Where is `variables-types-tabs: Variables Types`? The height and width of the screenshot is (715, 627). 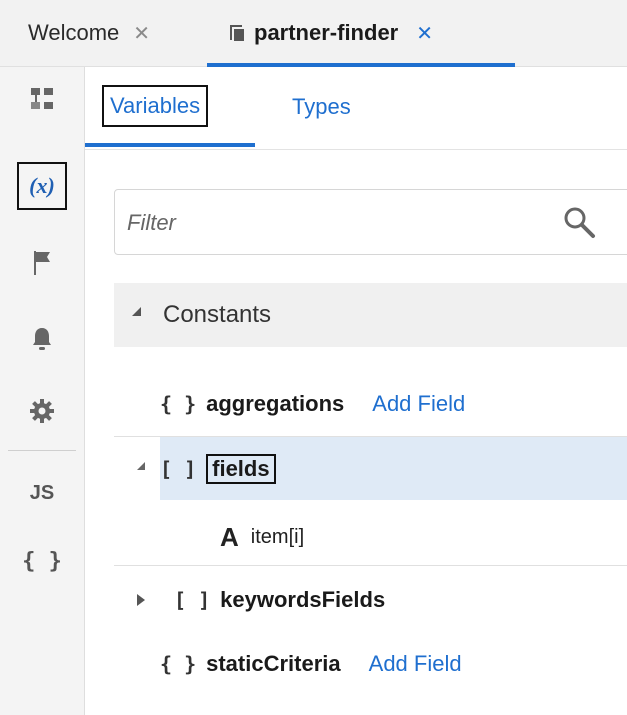
variables-types-tabs: Variables Types is located at coordinates (356, 108).